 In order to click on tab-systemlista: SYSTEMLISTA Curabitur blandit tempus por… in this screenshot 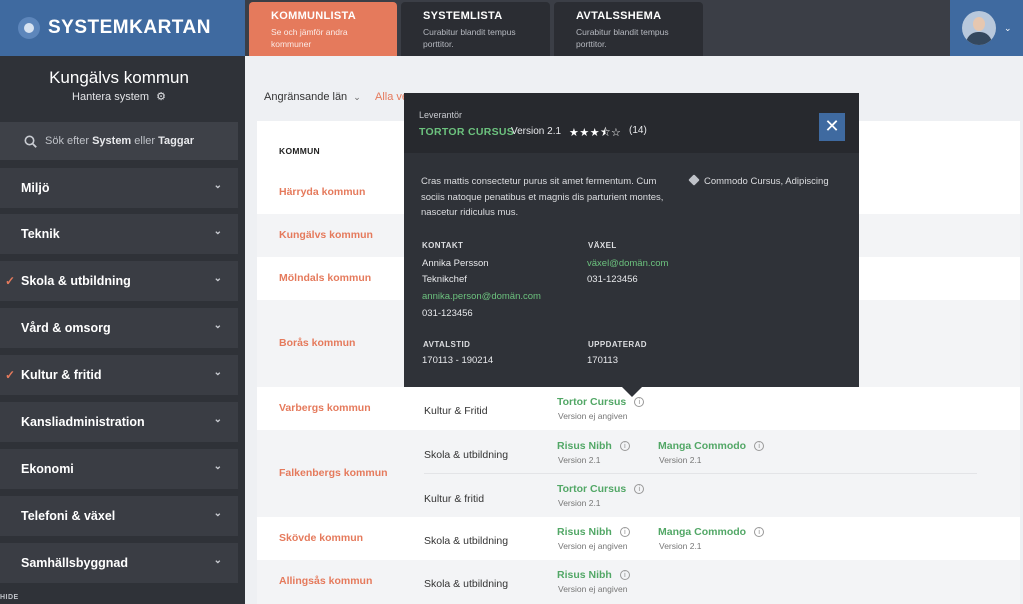, I will do `click(475, 29)`.